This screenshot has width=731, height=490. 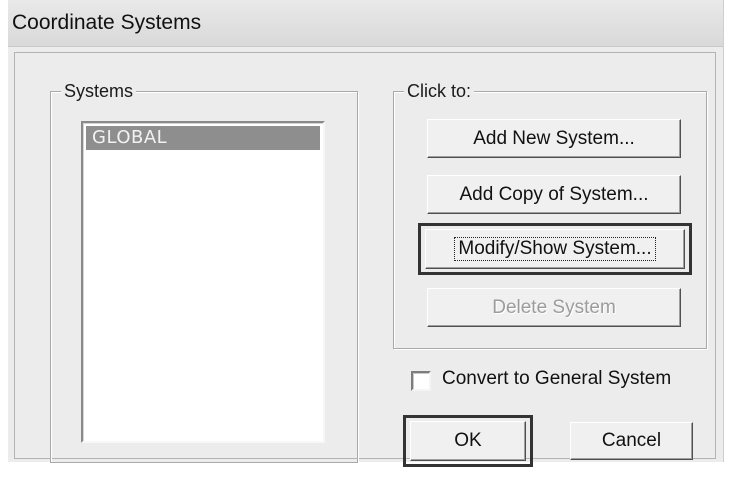 I want to click on ok-label: OK, so click(x=468, y=440).